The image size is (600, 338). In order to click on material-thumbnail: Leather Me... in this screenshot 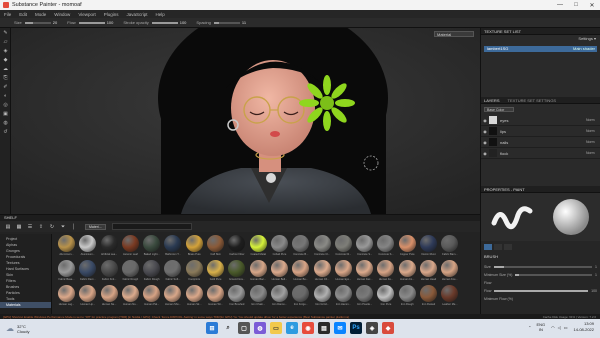, I will do `click(449, 296)`.